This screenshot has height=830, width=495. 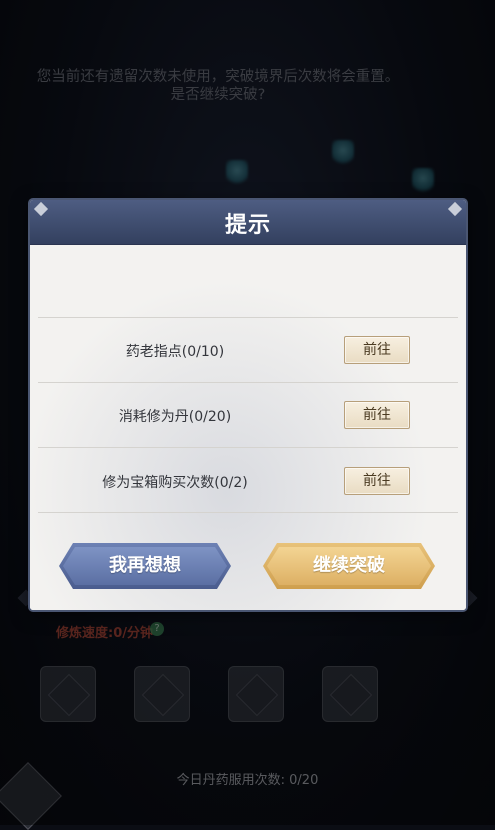 What do you see at coordinates (377, 481) in the screenshot?
I see `go-button-treasure-chest: 前往` at bounding box center [377, 481].